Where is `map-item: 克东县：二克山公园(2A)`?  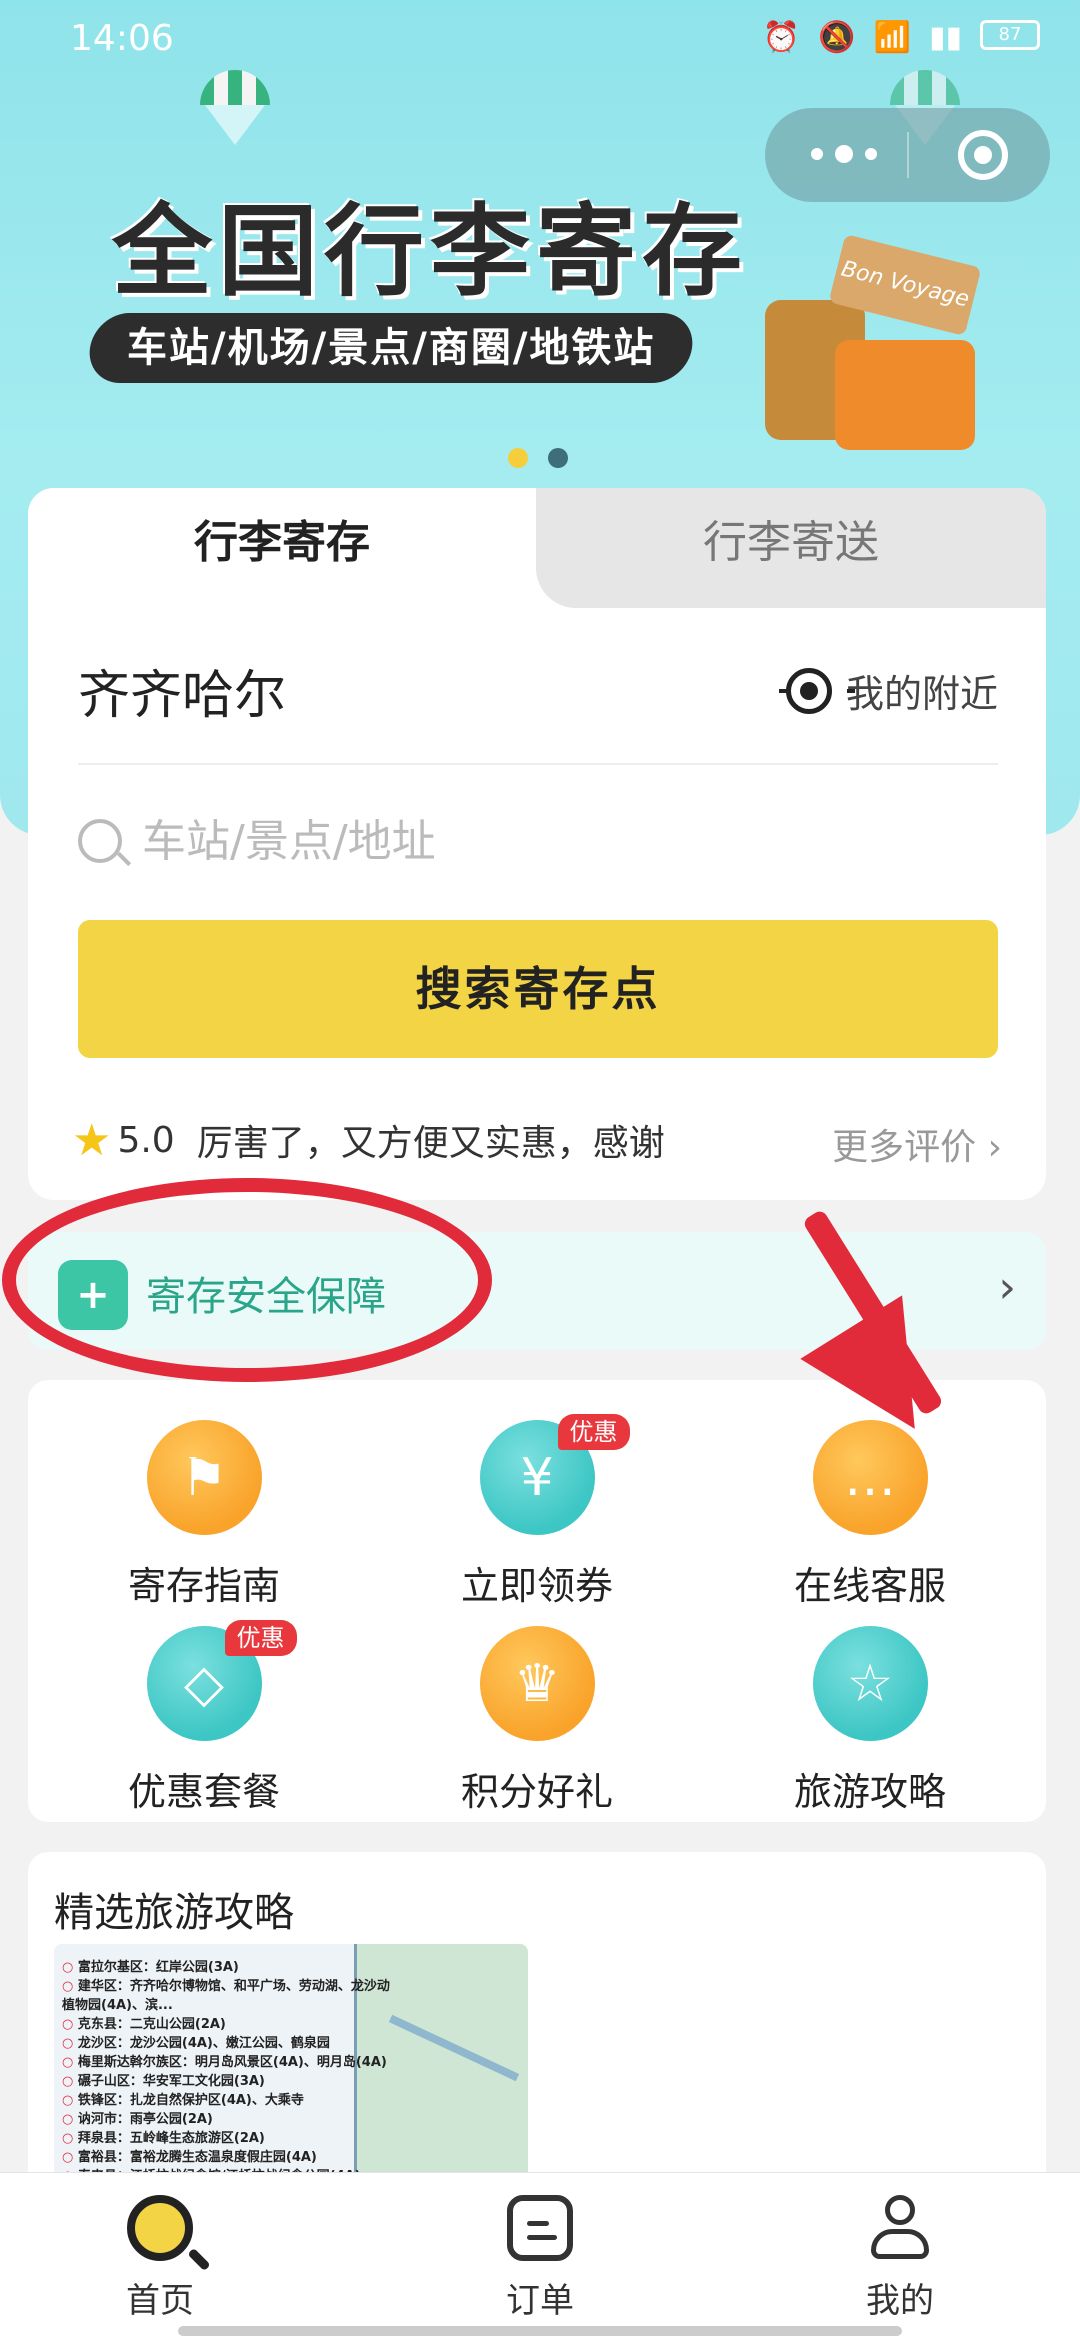
map-item: 克东县：二克山公园(2A) is located at coordinates (227, 2024).